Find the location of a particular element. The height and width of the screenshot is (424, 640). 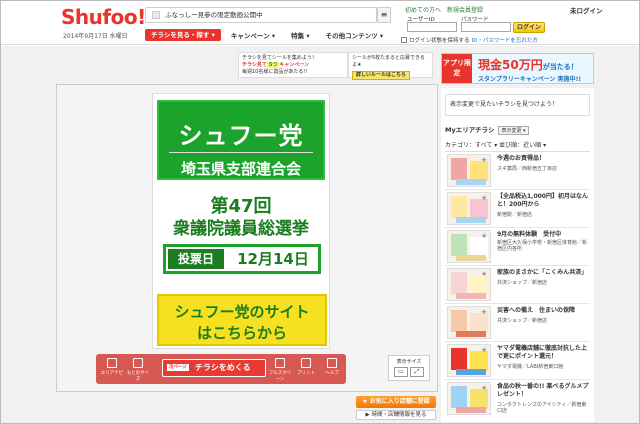

fullscreen-icon is located at coordinates (280, 363).